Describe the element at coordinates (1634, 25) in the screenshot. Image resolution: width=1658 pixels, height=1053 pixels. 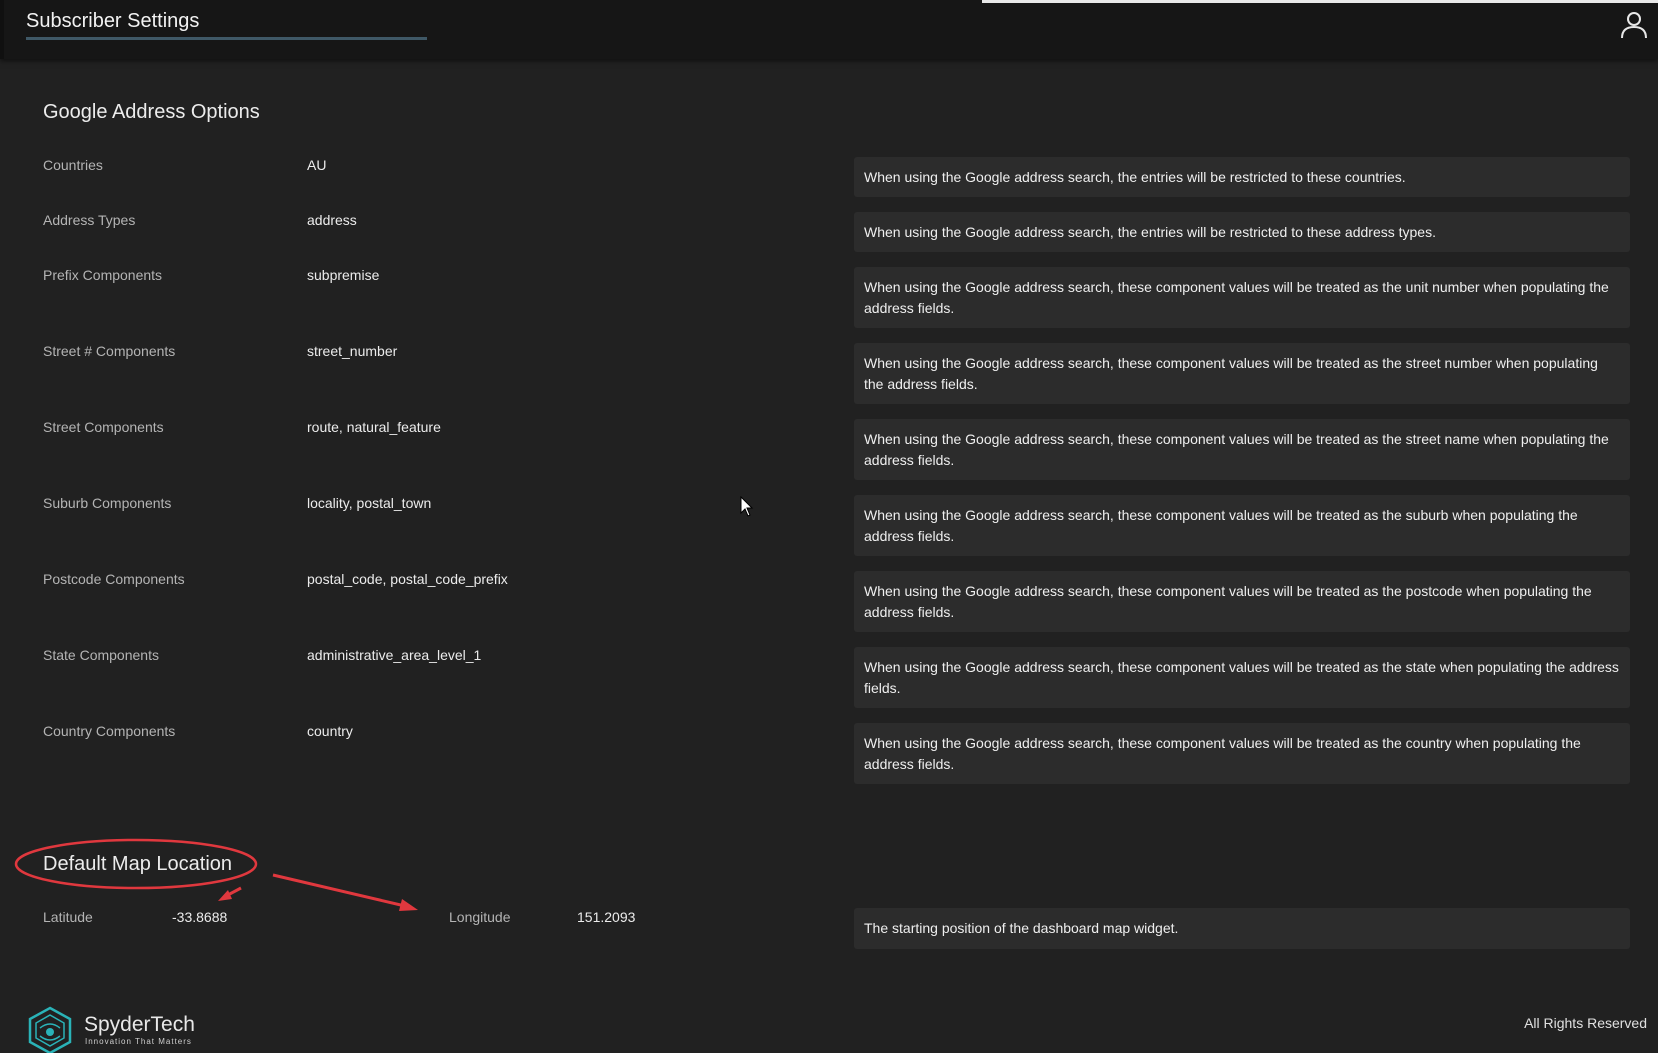
I see `user-icon` at that location.